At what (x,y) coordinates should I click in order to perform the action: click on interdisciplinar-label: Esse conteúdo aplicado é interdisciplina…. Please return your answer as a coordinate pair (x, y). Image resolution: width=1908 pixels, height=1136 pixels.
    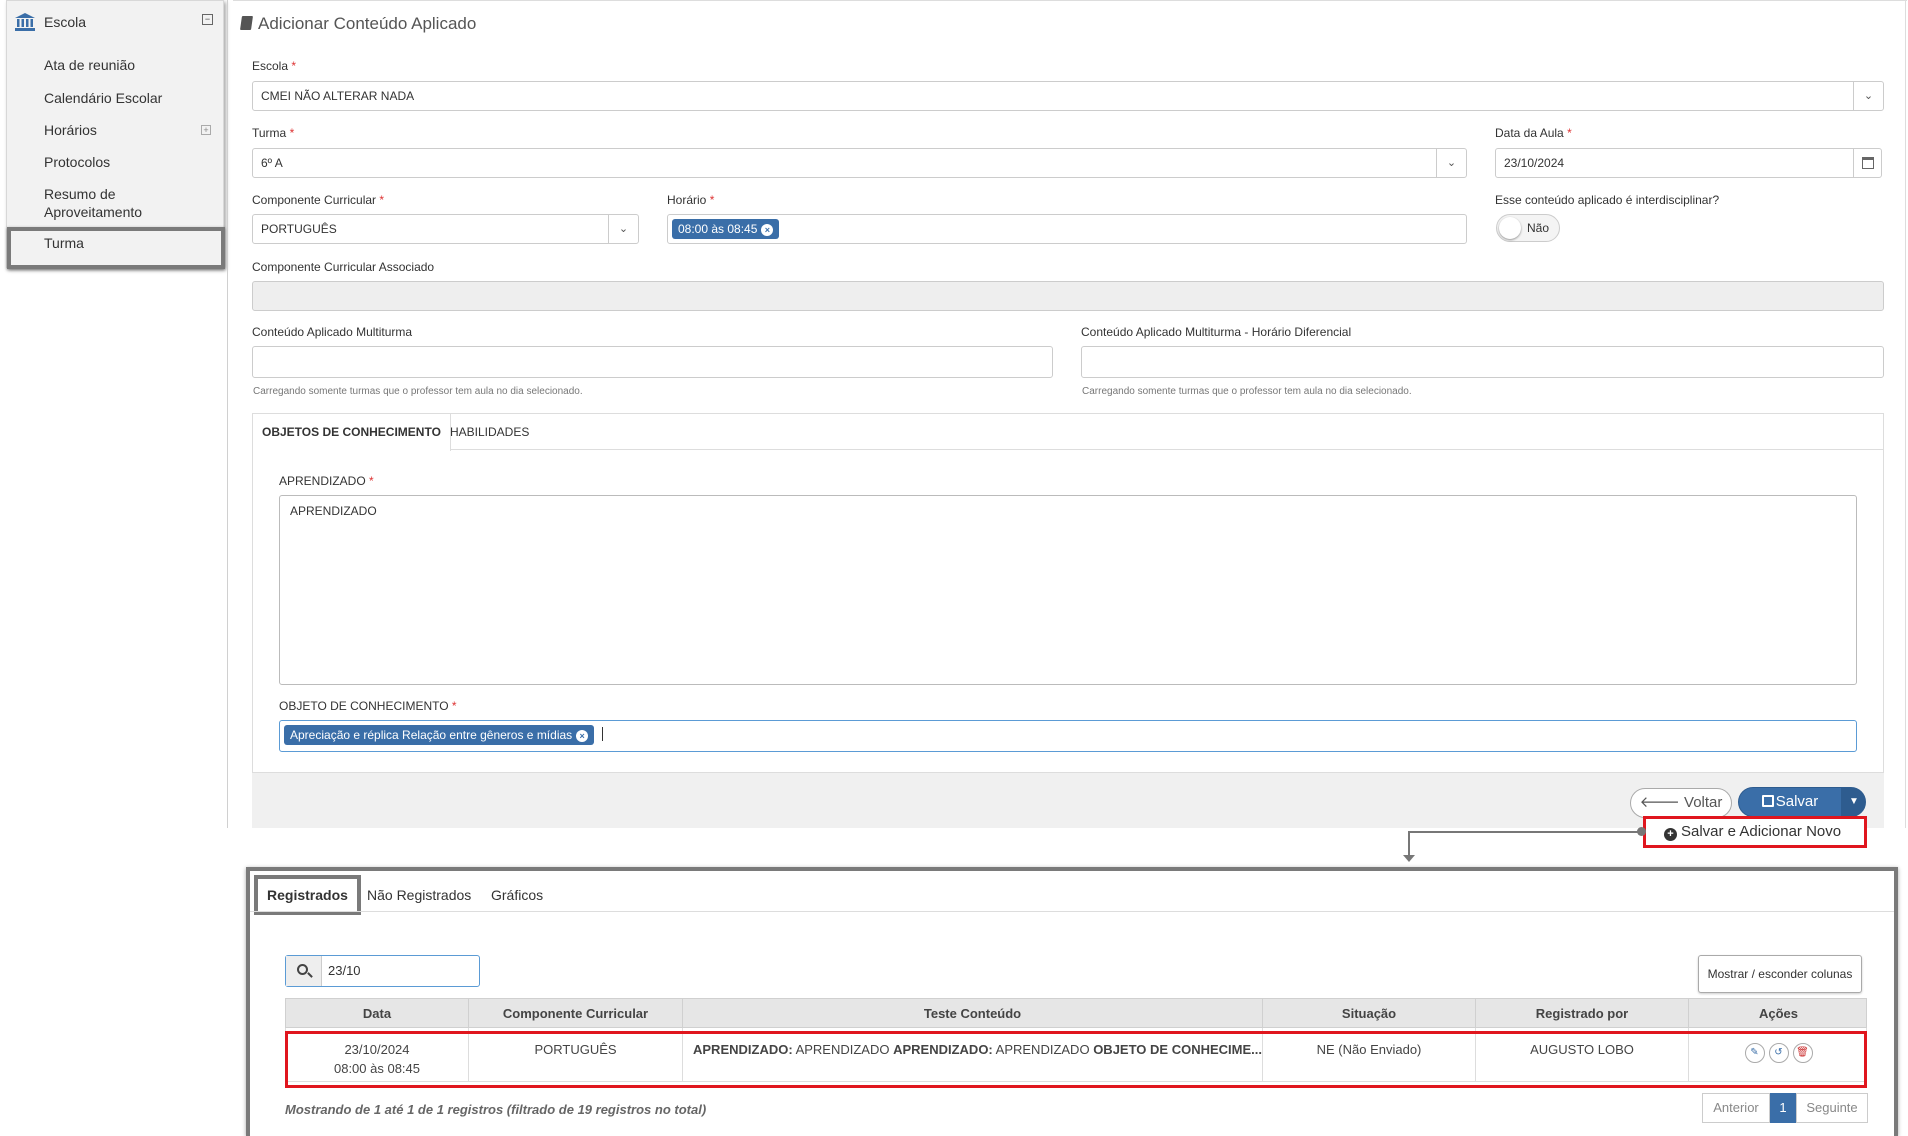
    Looking at the image, I should click on (1607, 200).